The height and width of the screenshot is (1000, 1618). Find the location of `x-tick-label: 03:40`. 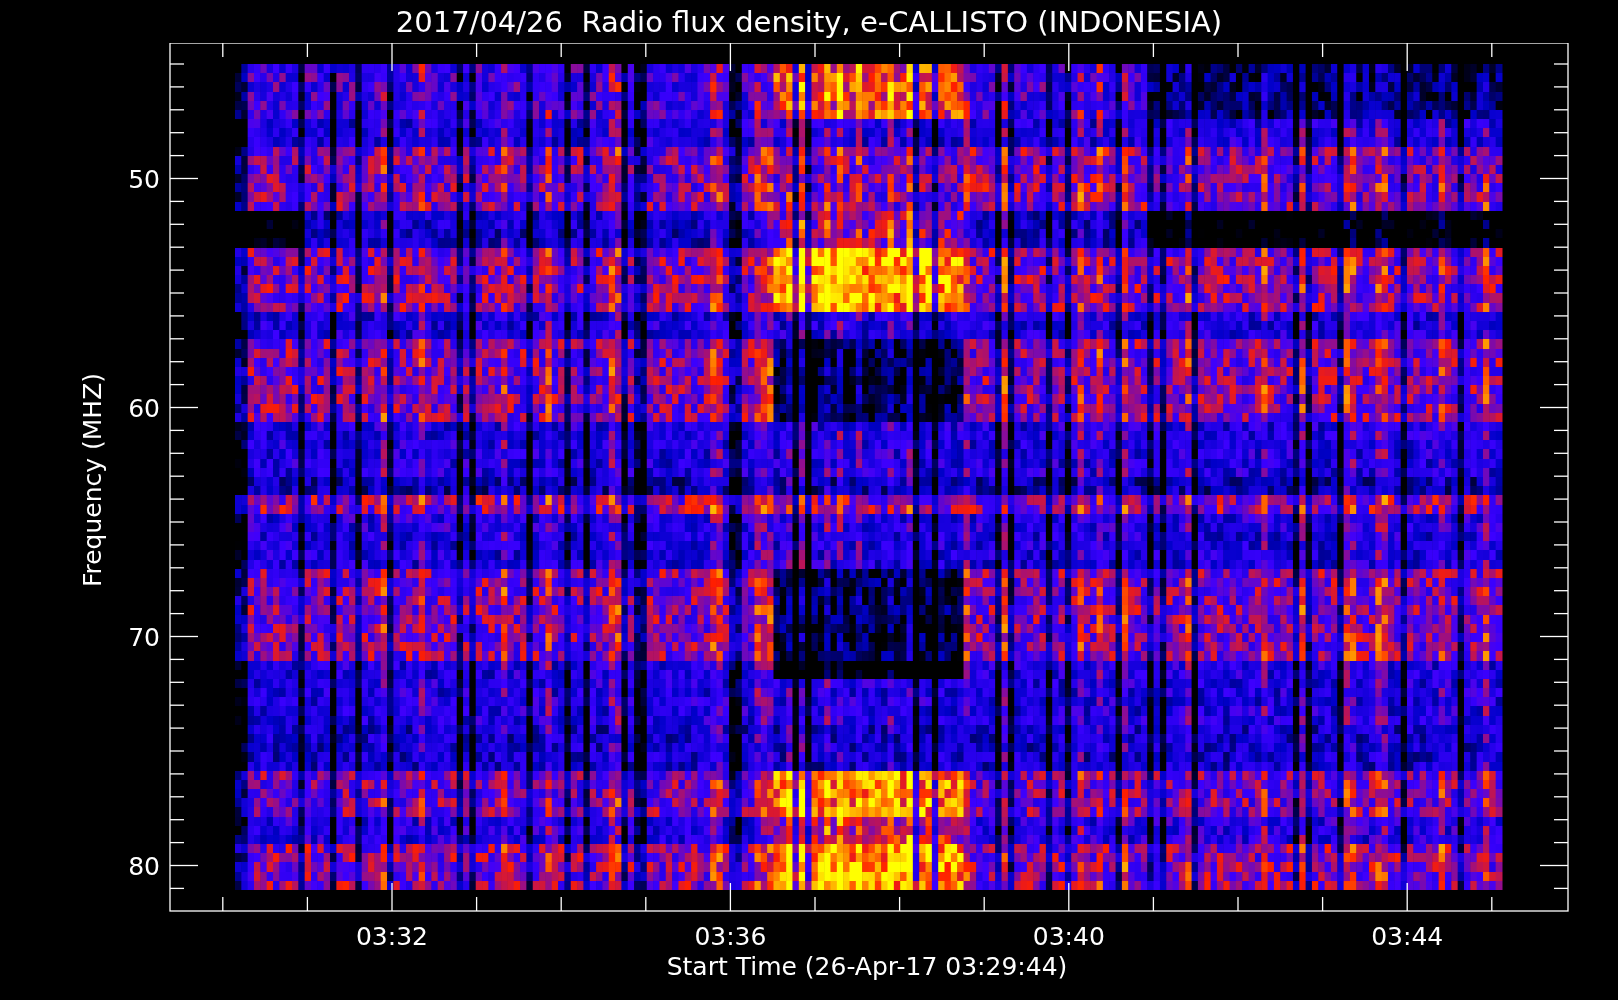

x-tick-label: 03:40 is located at coordinates (1068, 936).